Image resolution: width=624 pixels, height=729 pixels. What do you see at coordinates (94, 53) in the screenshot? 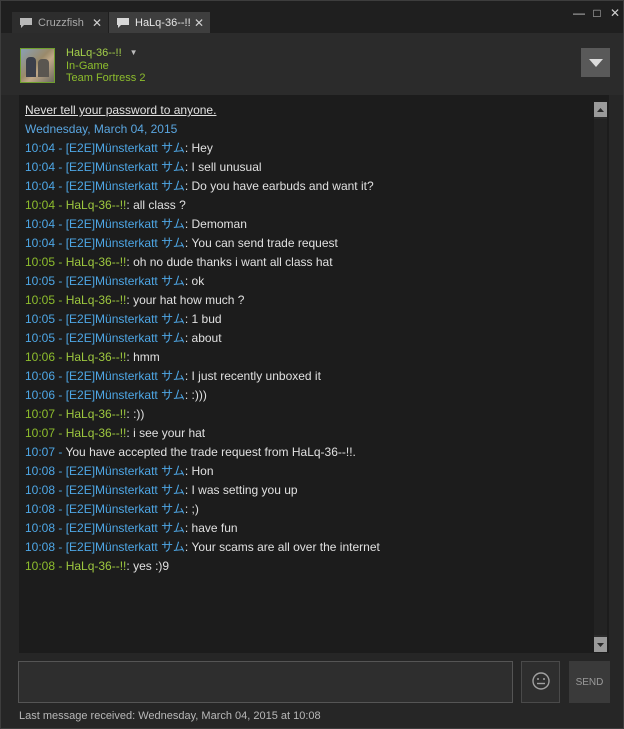
I see `friend-name-text: HaLq-36--!!` at bounding box center [94, 53].